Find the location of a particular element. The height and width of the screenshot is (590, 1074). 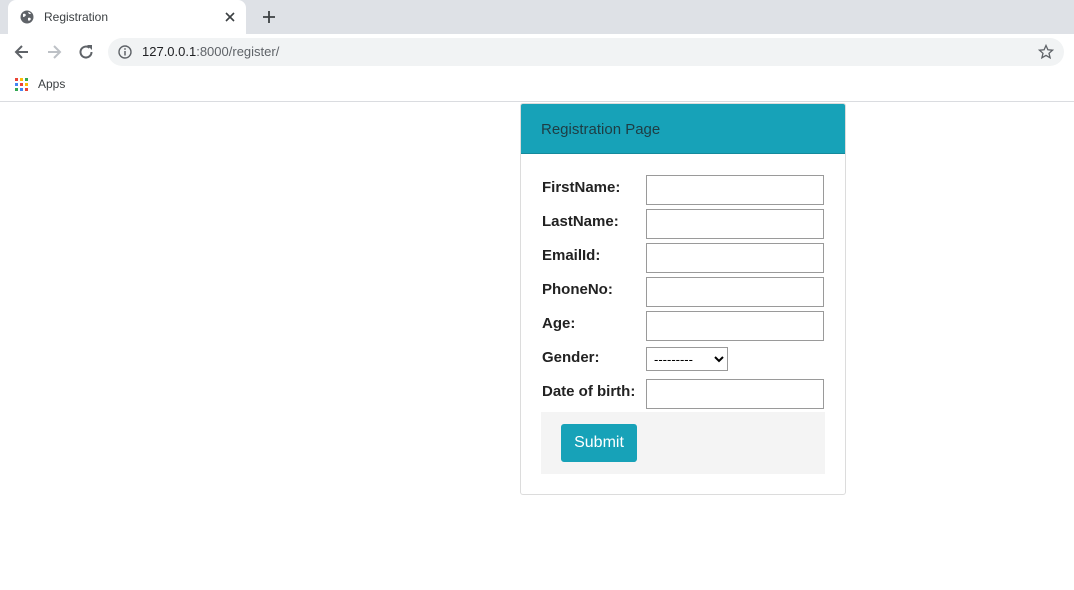

dob-row: Date of birth: is located at coordinates (687, 395).